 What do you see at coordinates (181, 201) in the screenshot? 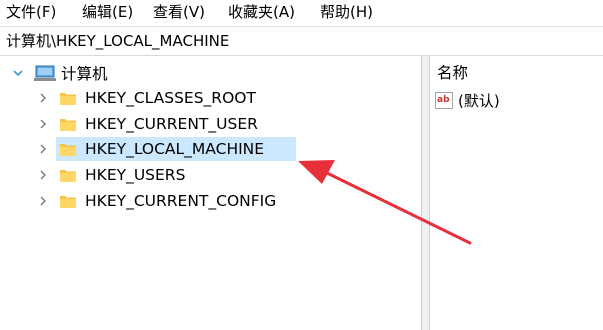
I see `tree-item-label: HKEY_CURRENT_CONFIG` at bounding box center [181, 201].